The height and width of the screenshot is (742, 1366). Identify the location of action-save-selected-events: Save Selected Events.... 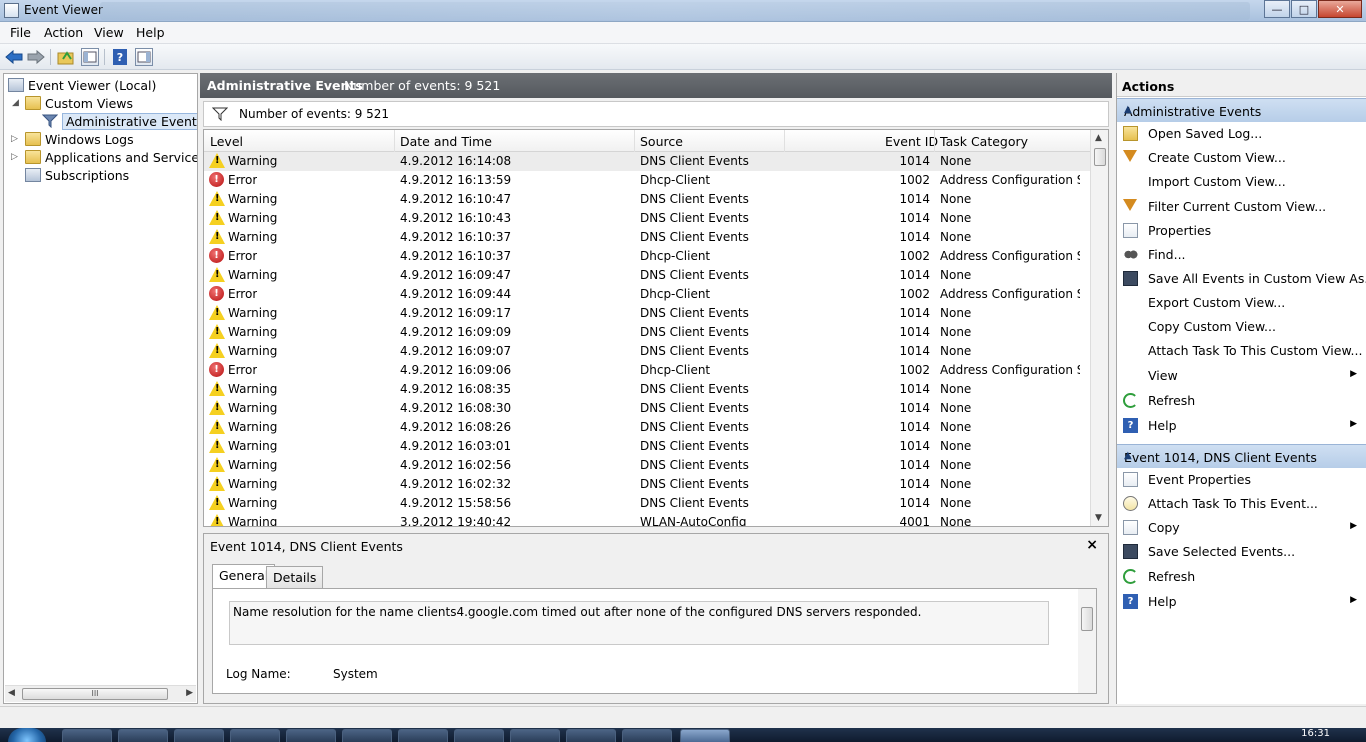
(1241, 552).